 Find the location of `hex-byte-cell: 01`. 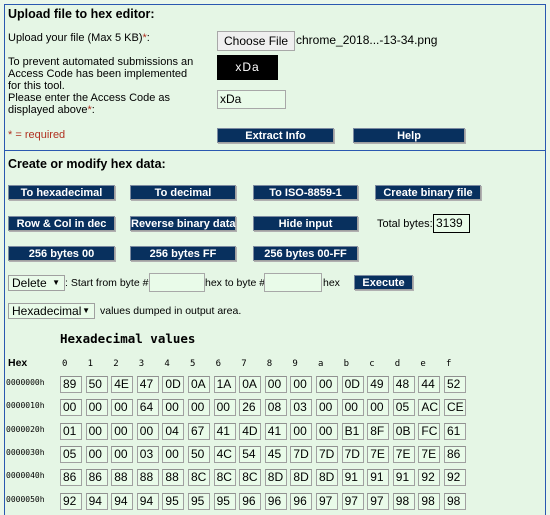

hex-byte-cell: 01 is located at coordinates (71, 431).